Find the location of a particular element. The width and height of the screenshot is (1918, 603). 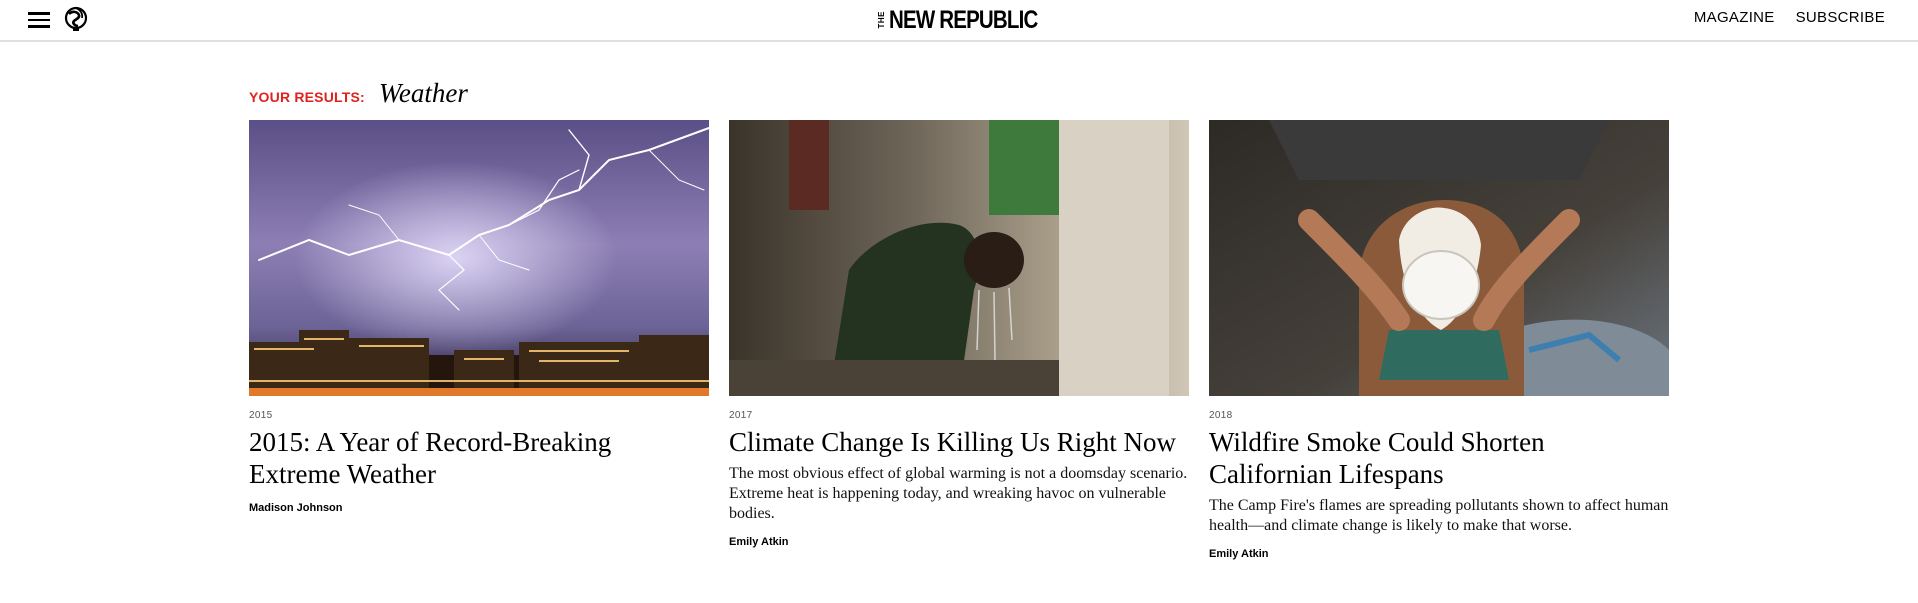

hamburger-menu-icon is located at coordinates (39, 20).